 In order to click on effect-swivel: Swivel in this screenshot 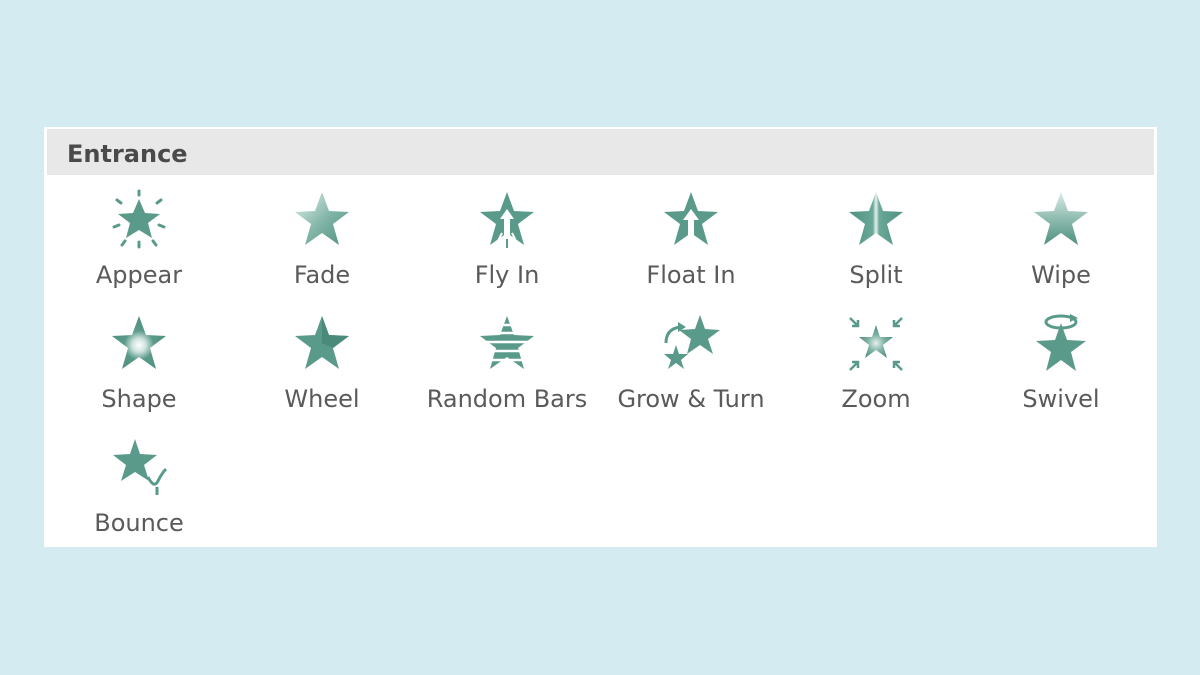, I will do `click(1061, 368)`.